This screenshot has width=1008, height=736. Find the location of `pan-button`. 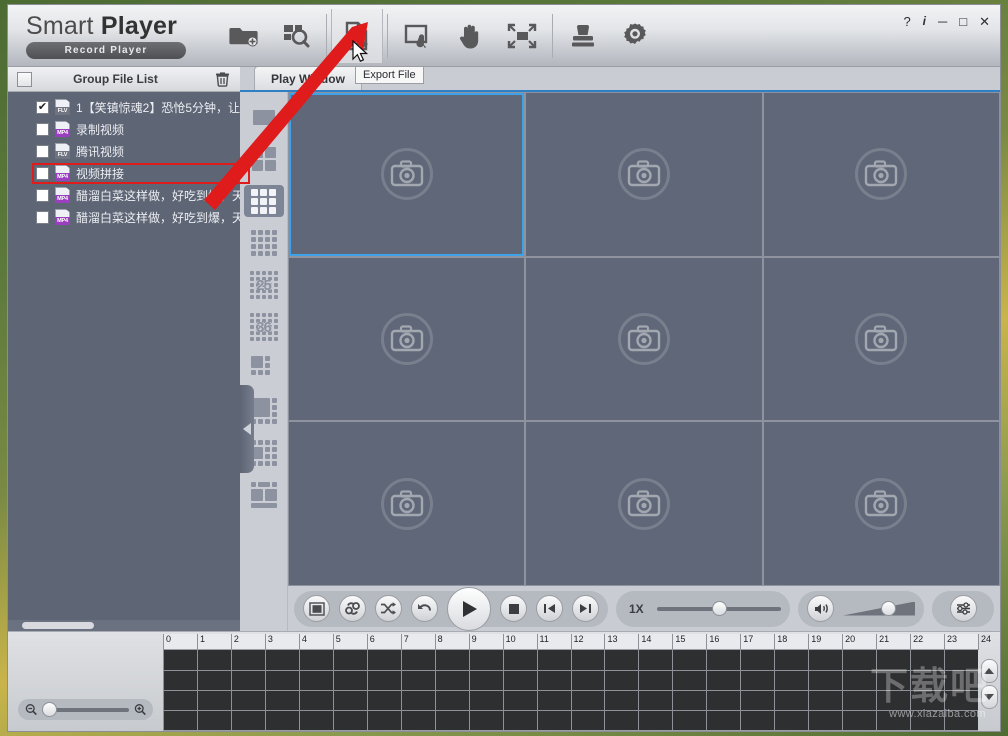

pan-button is located at coordinates (470, 36).